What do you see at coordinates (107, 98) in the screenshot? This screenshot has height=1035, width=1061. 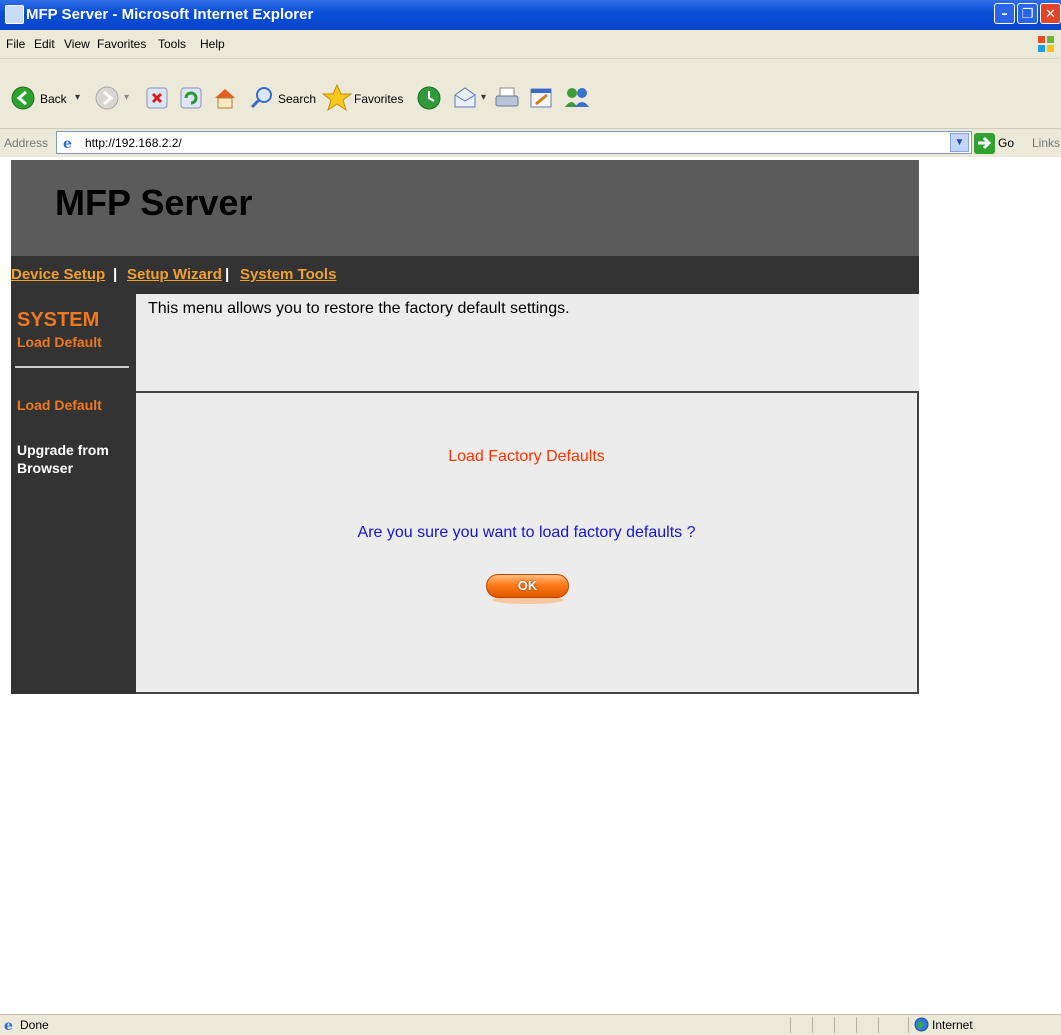 I see `forward-arrow-icon` at bounding box center [107, 98].